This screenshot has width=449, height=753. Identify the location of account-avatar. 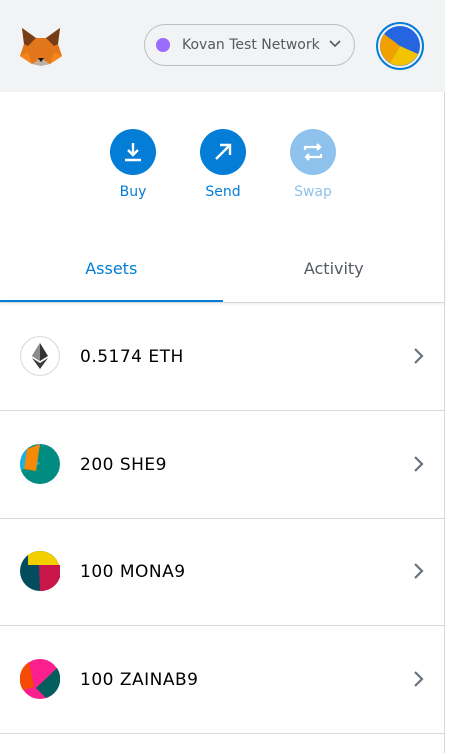
(400, 46).